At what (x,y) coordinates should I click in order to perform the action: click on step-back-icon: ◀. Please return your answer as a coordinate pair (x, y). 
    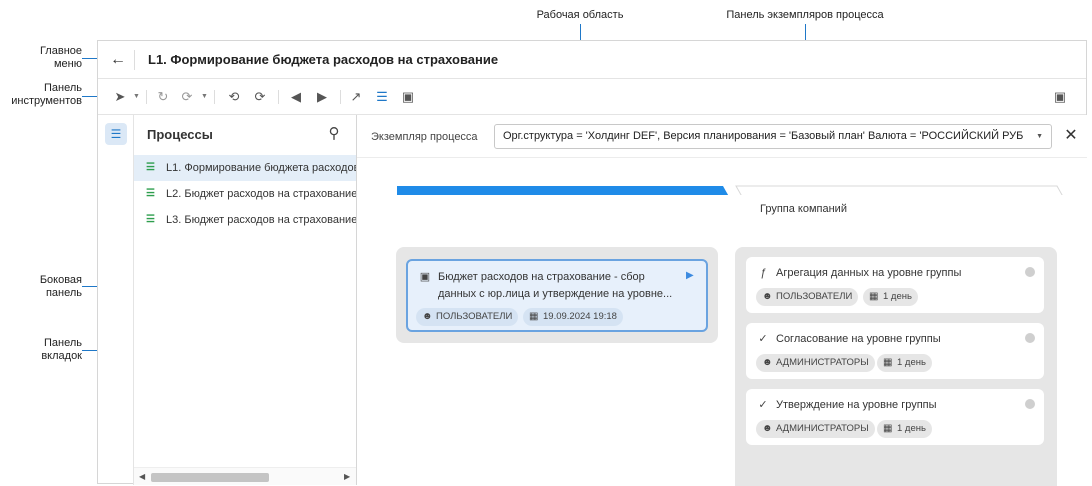
    Looking at the image, I should click on (296, 97).